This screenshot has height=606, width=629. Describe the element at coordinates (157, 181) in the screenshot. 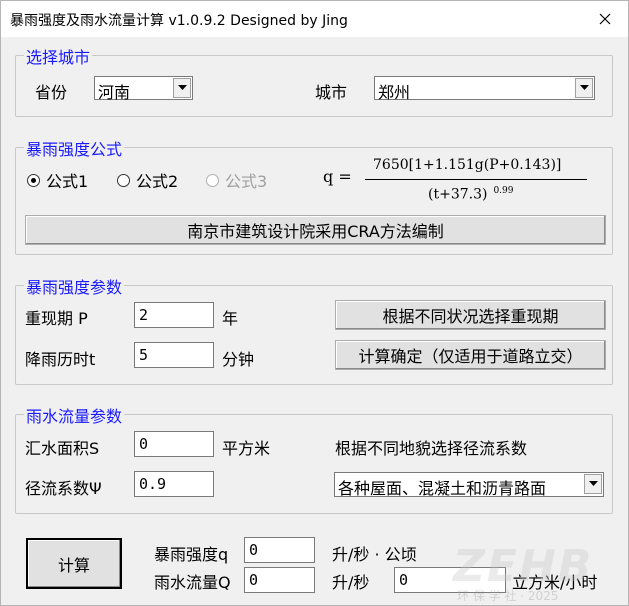

I see `radio-formula-2-label: 公式2` at that location.